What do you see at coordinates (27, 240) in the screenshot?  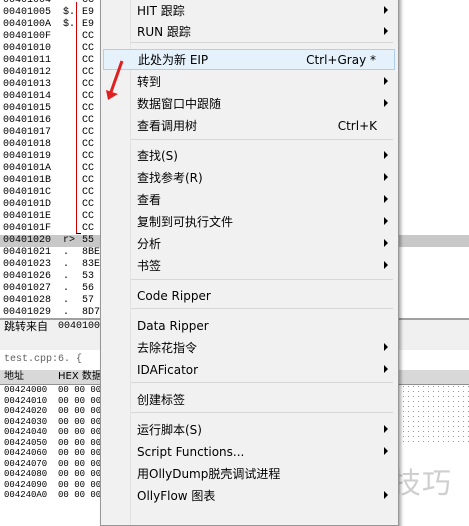 I see `disasm-addr: 00401020` at bounding box center [27, 240].